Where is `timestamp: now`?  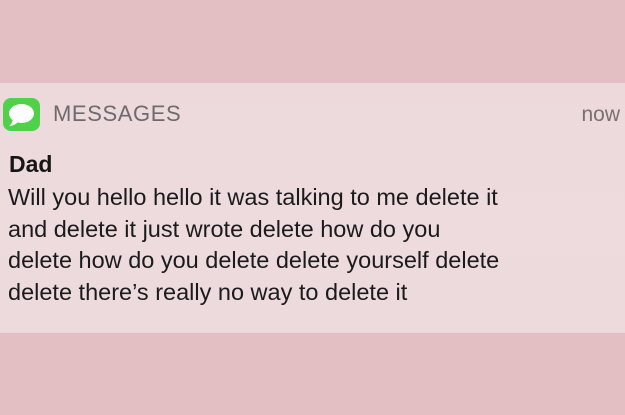
timestamp: now is located at coordinates (600, 114).